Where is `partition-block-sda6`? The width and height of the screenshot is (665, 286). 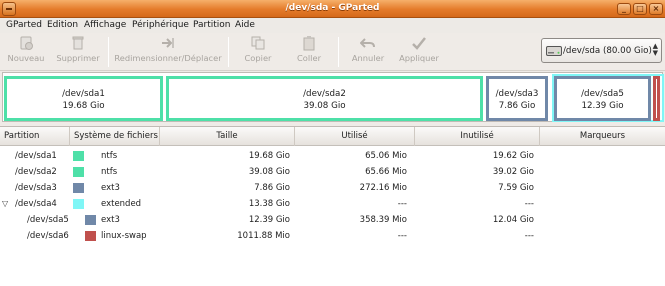 partition-block-sda6 is located at coordinates (656, 98).